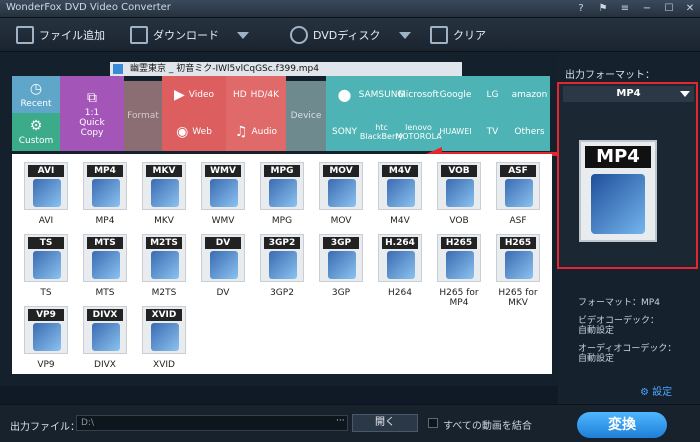 The image size is (700, 442). Describe the element at coordinates (105, 338) in the screenshot. I see `format-divx: DIVX DIVX` at that location.